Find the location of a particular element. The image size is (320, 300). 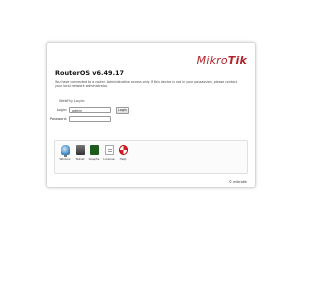

winbox-link: Winbox is located at coordinates (65, 153).